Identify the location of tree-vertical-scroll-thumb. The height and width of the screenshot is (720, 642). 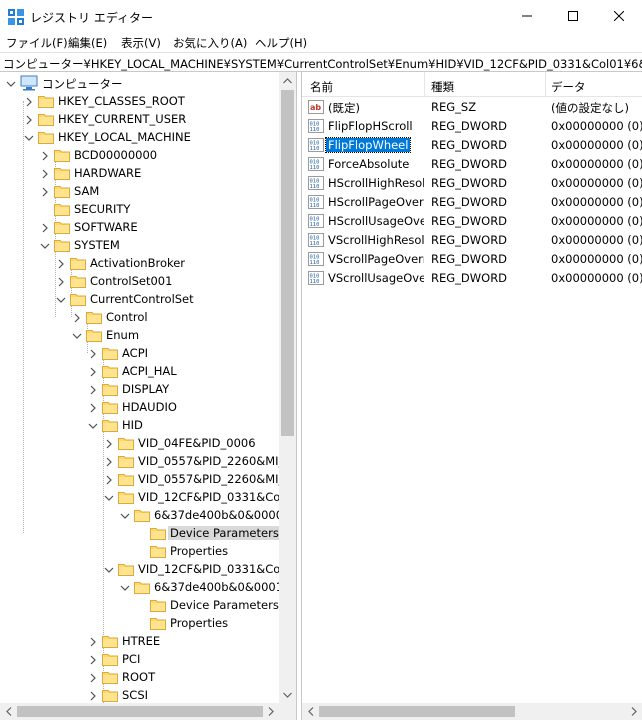
(287, 263).